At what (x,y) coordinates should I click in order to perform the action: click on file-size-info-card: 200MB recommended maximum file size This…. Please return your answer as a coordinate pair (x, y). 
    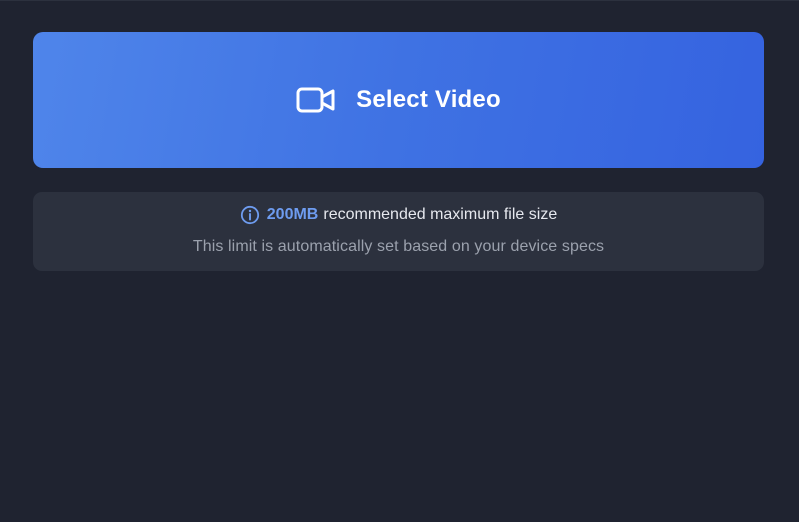
    Looking at the image, I should click on (398, 231).